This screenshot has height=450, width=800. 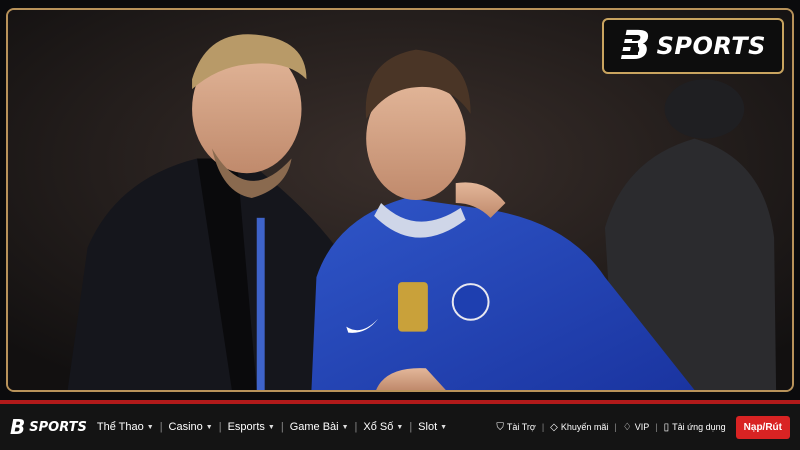 What do you see at coordinates (185, 427) in the screenshot?
I see `menu-item-label: Casino` at bounding box center [185, 427].